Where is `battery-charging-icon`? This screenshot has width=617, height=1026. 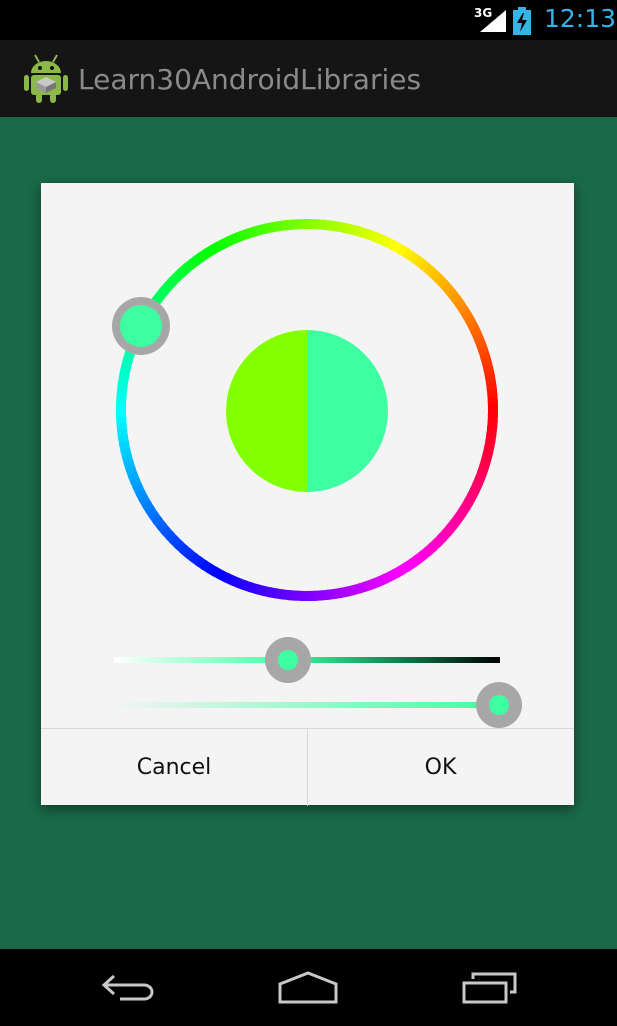 battery-charging-icon is located at coordinates (522, 21).